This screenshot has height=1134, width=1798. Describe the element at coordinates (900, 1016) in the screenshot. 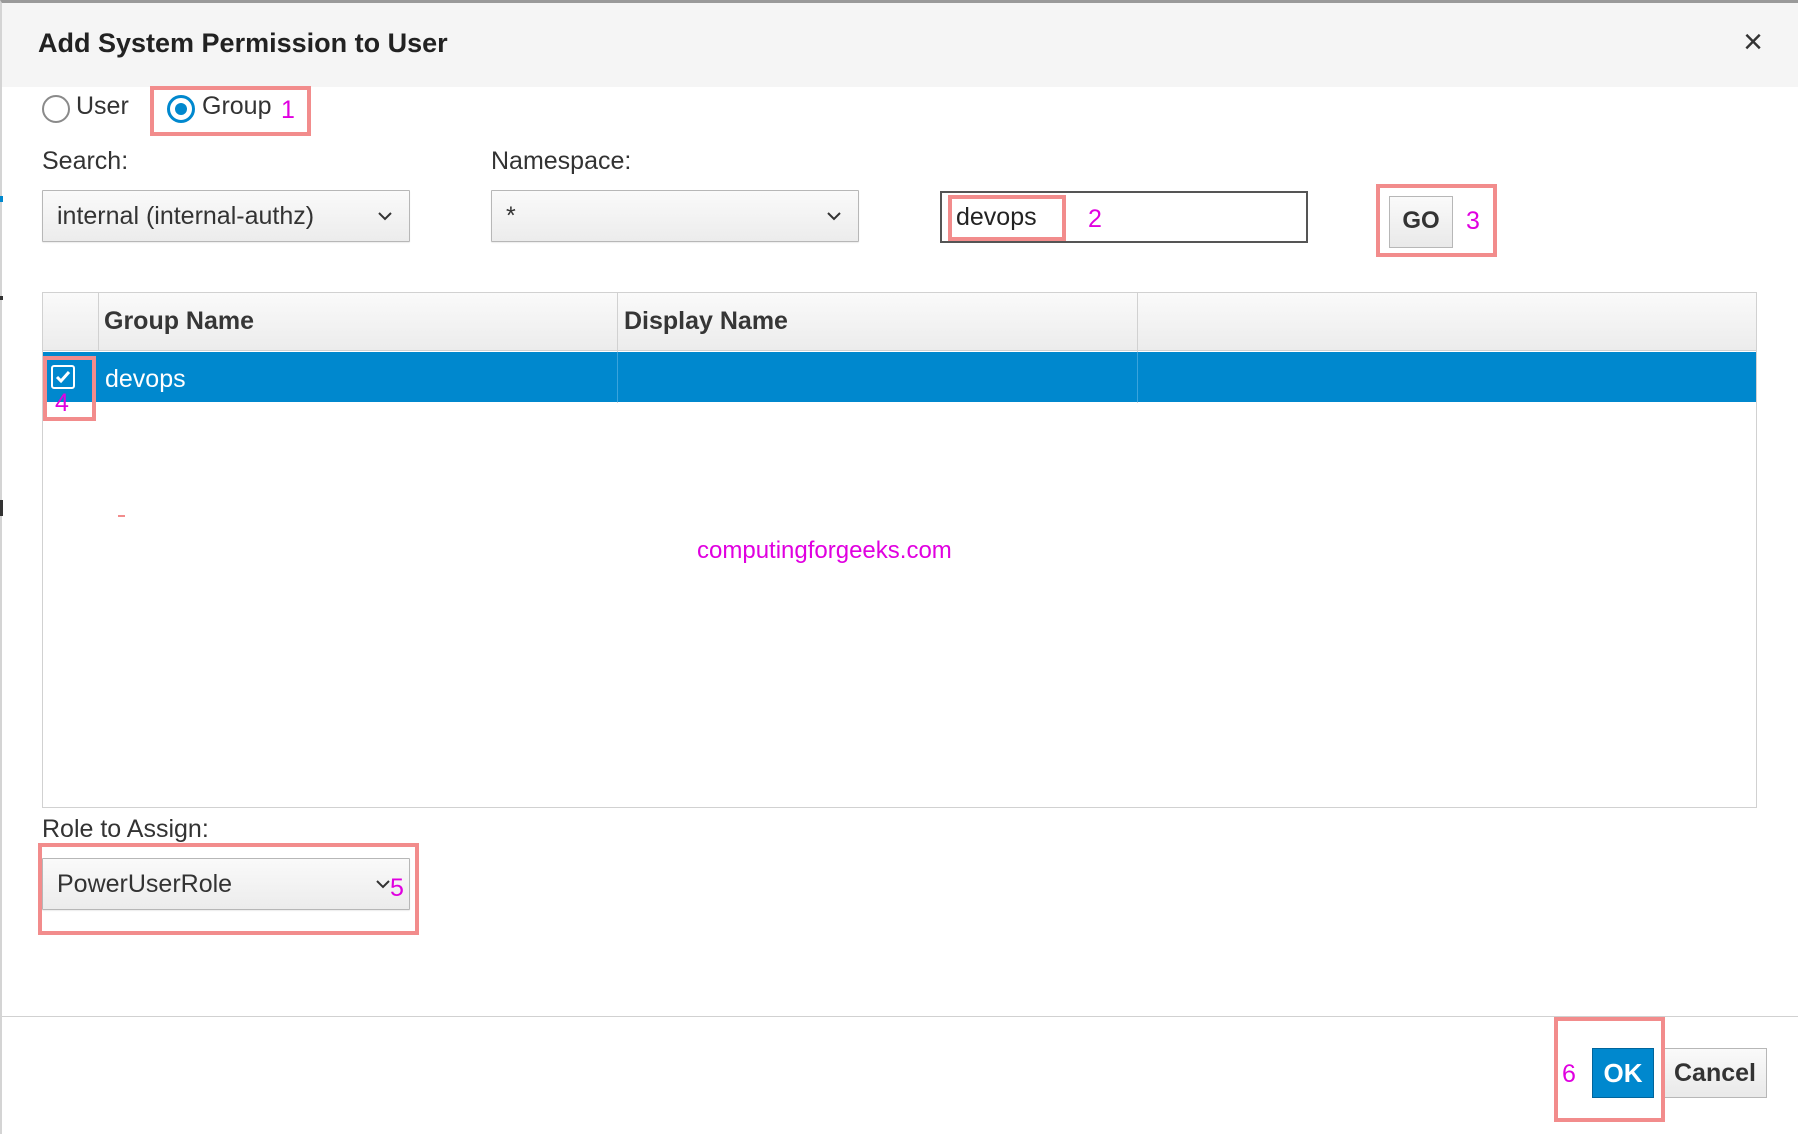

I see `footer-divider` at that location.